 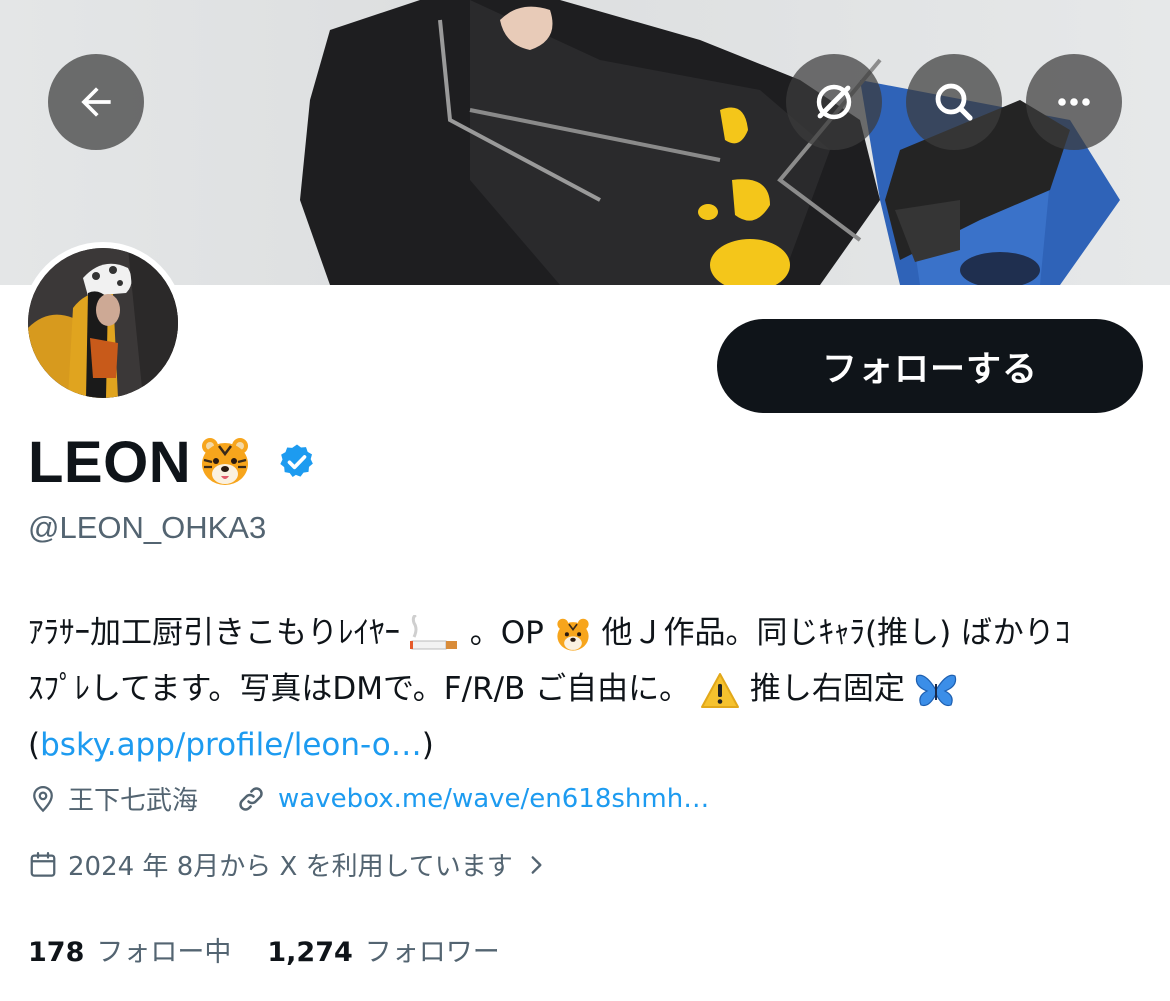 What do you see at coordinates (133, 801) in the screenshot?
I see `profile-location: 王下七武海` at bounding box center [133, 801].